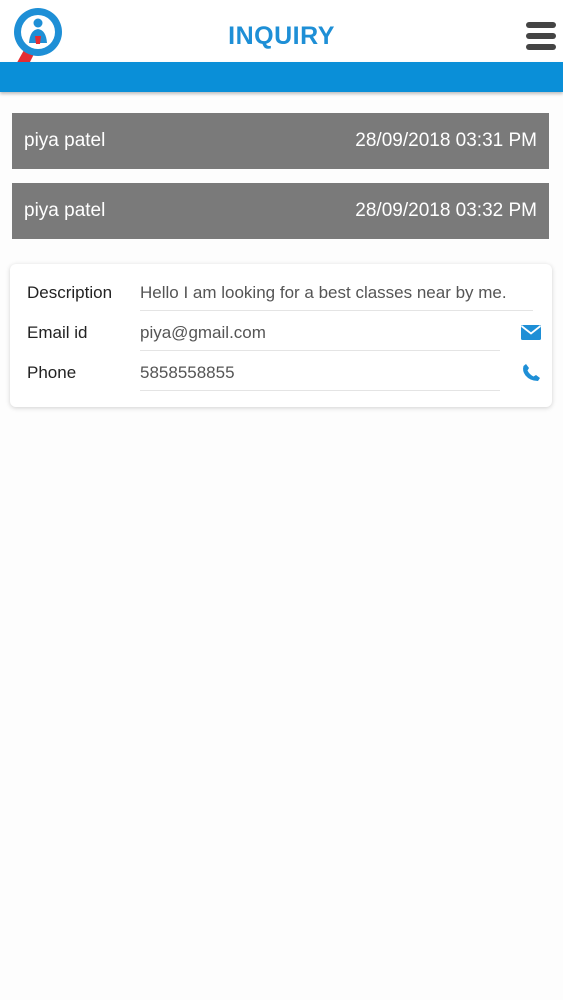 The width and height of the screenshot is (563, 1000). I want to click on inquiry-datetime: 28/09/2018 03:31 PM, so click(446, 140).